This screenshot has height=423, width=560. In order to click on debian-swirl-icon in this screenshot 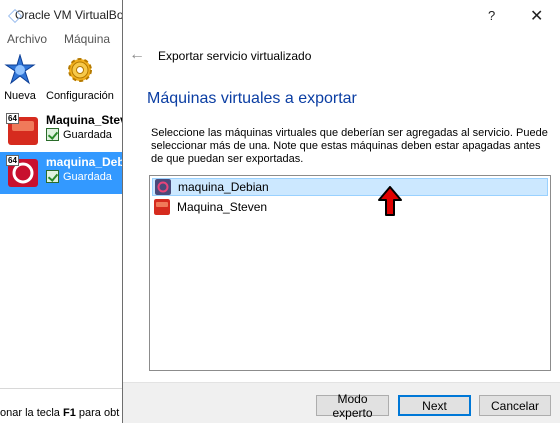, I will do `click(163, 187)`.